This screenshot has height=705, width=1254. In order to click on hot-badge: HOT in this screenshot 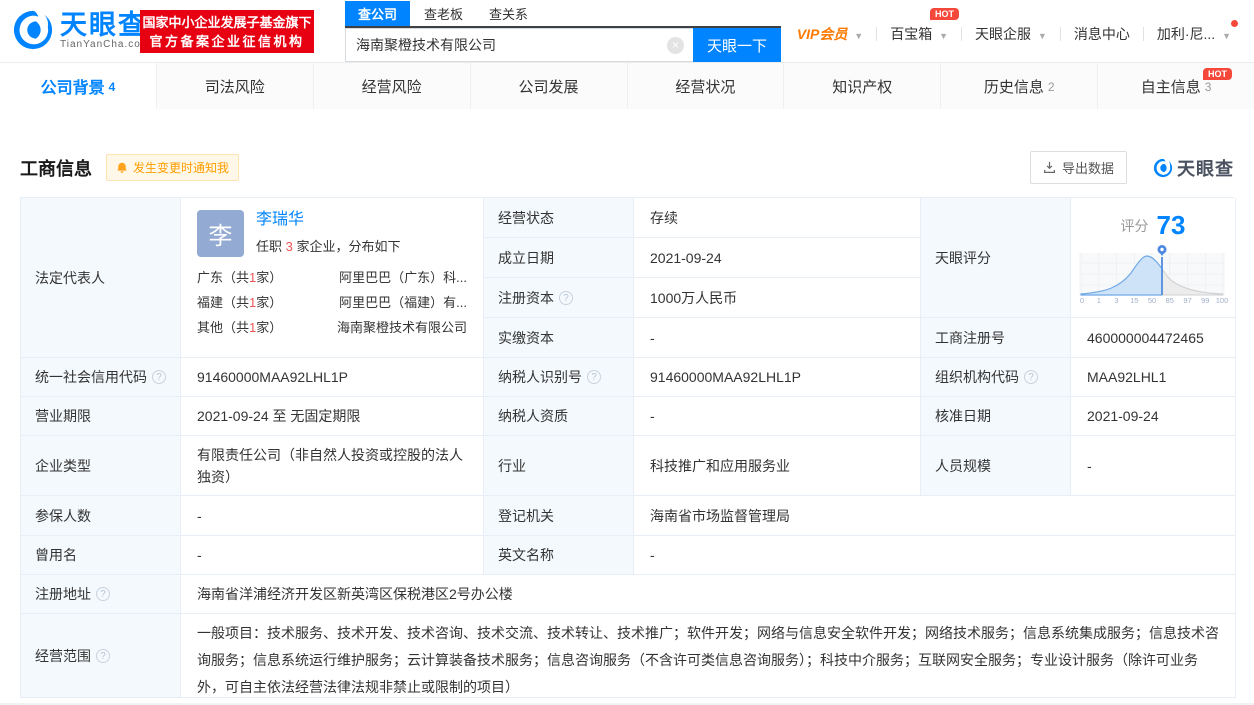, I will do `click(945, 14)`.